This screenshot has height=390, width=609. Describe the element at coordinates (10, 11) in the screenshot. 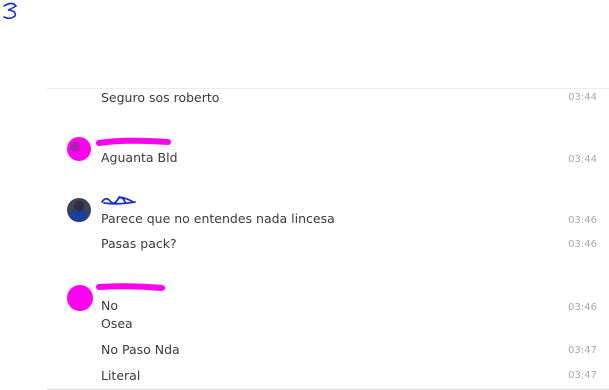

I see `scribble-mark` at that location.